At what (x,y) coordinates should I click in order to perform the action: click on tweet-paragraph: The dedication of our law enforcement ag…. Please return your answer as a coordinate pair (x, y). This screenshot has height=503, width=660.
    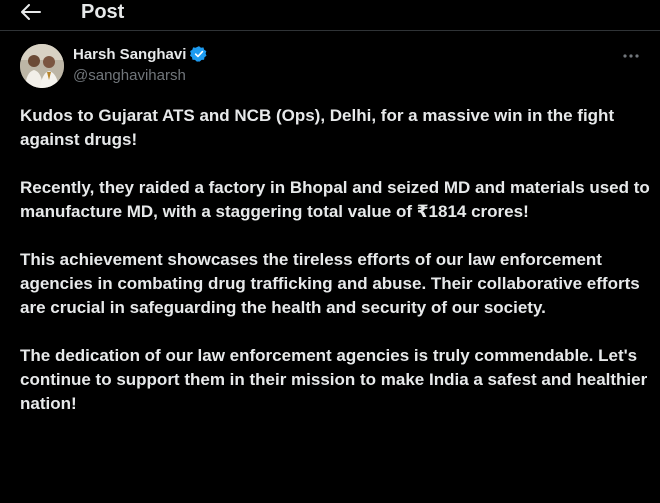
    Looking at the image, I should click on (334, 379).